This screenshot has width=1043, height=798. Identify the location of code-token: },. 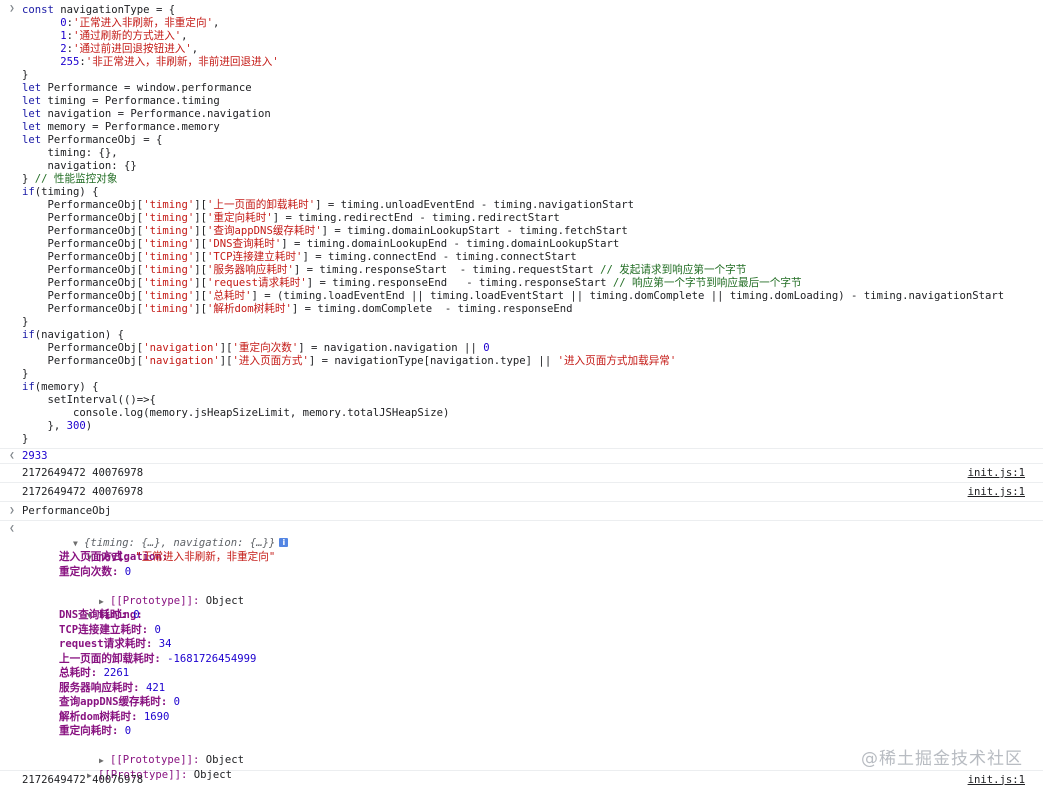
(44, 426).